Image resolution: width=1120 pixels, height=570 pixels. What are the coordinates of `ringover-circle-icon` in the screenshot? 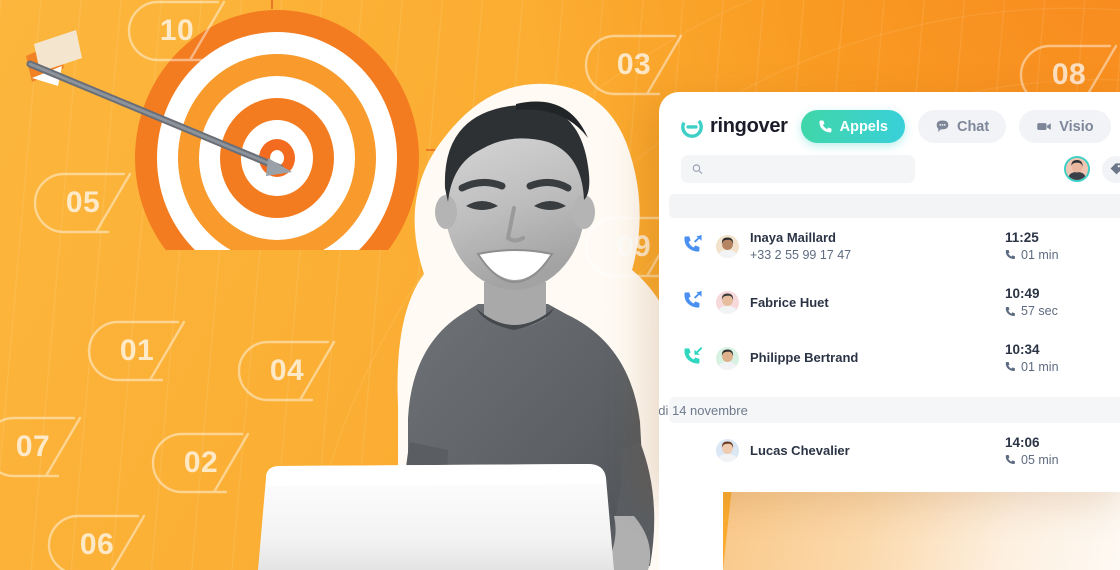 It's located at (692, 126).